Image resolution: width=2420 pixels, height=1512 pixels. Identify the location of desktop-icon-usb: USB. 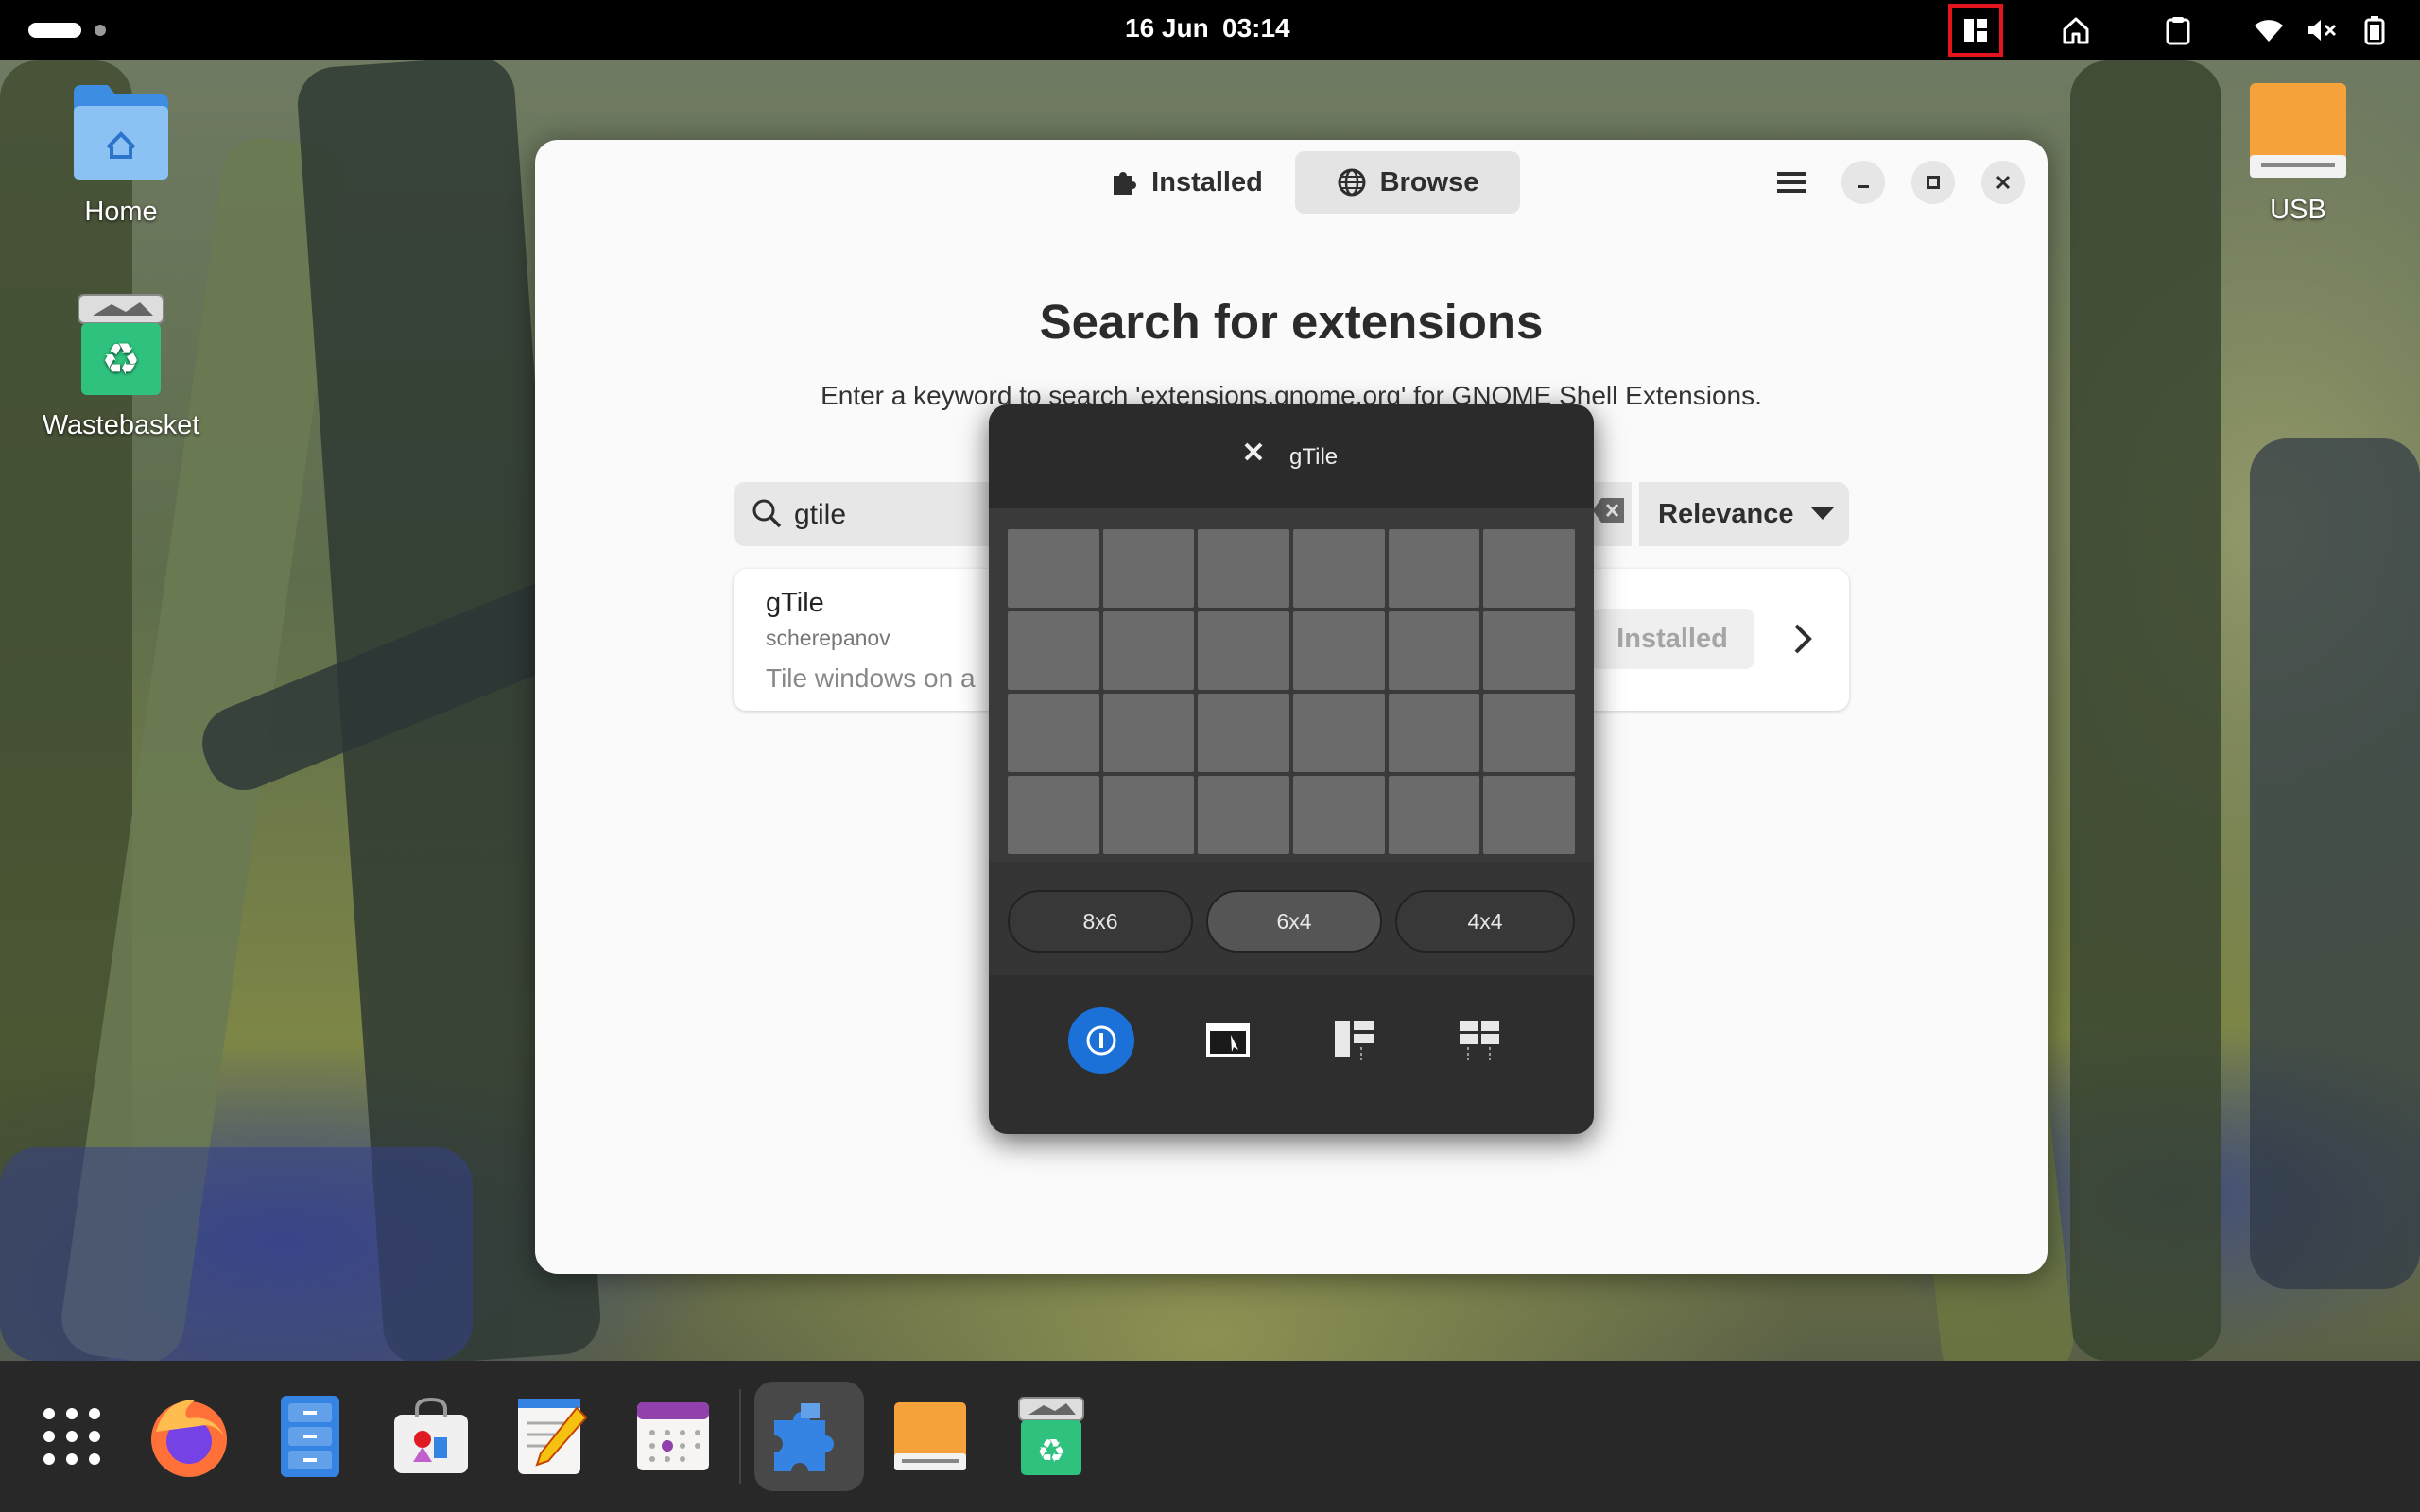
(2298, 153).